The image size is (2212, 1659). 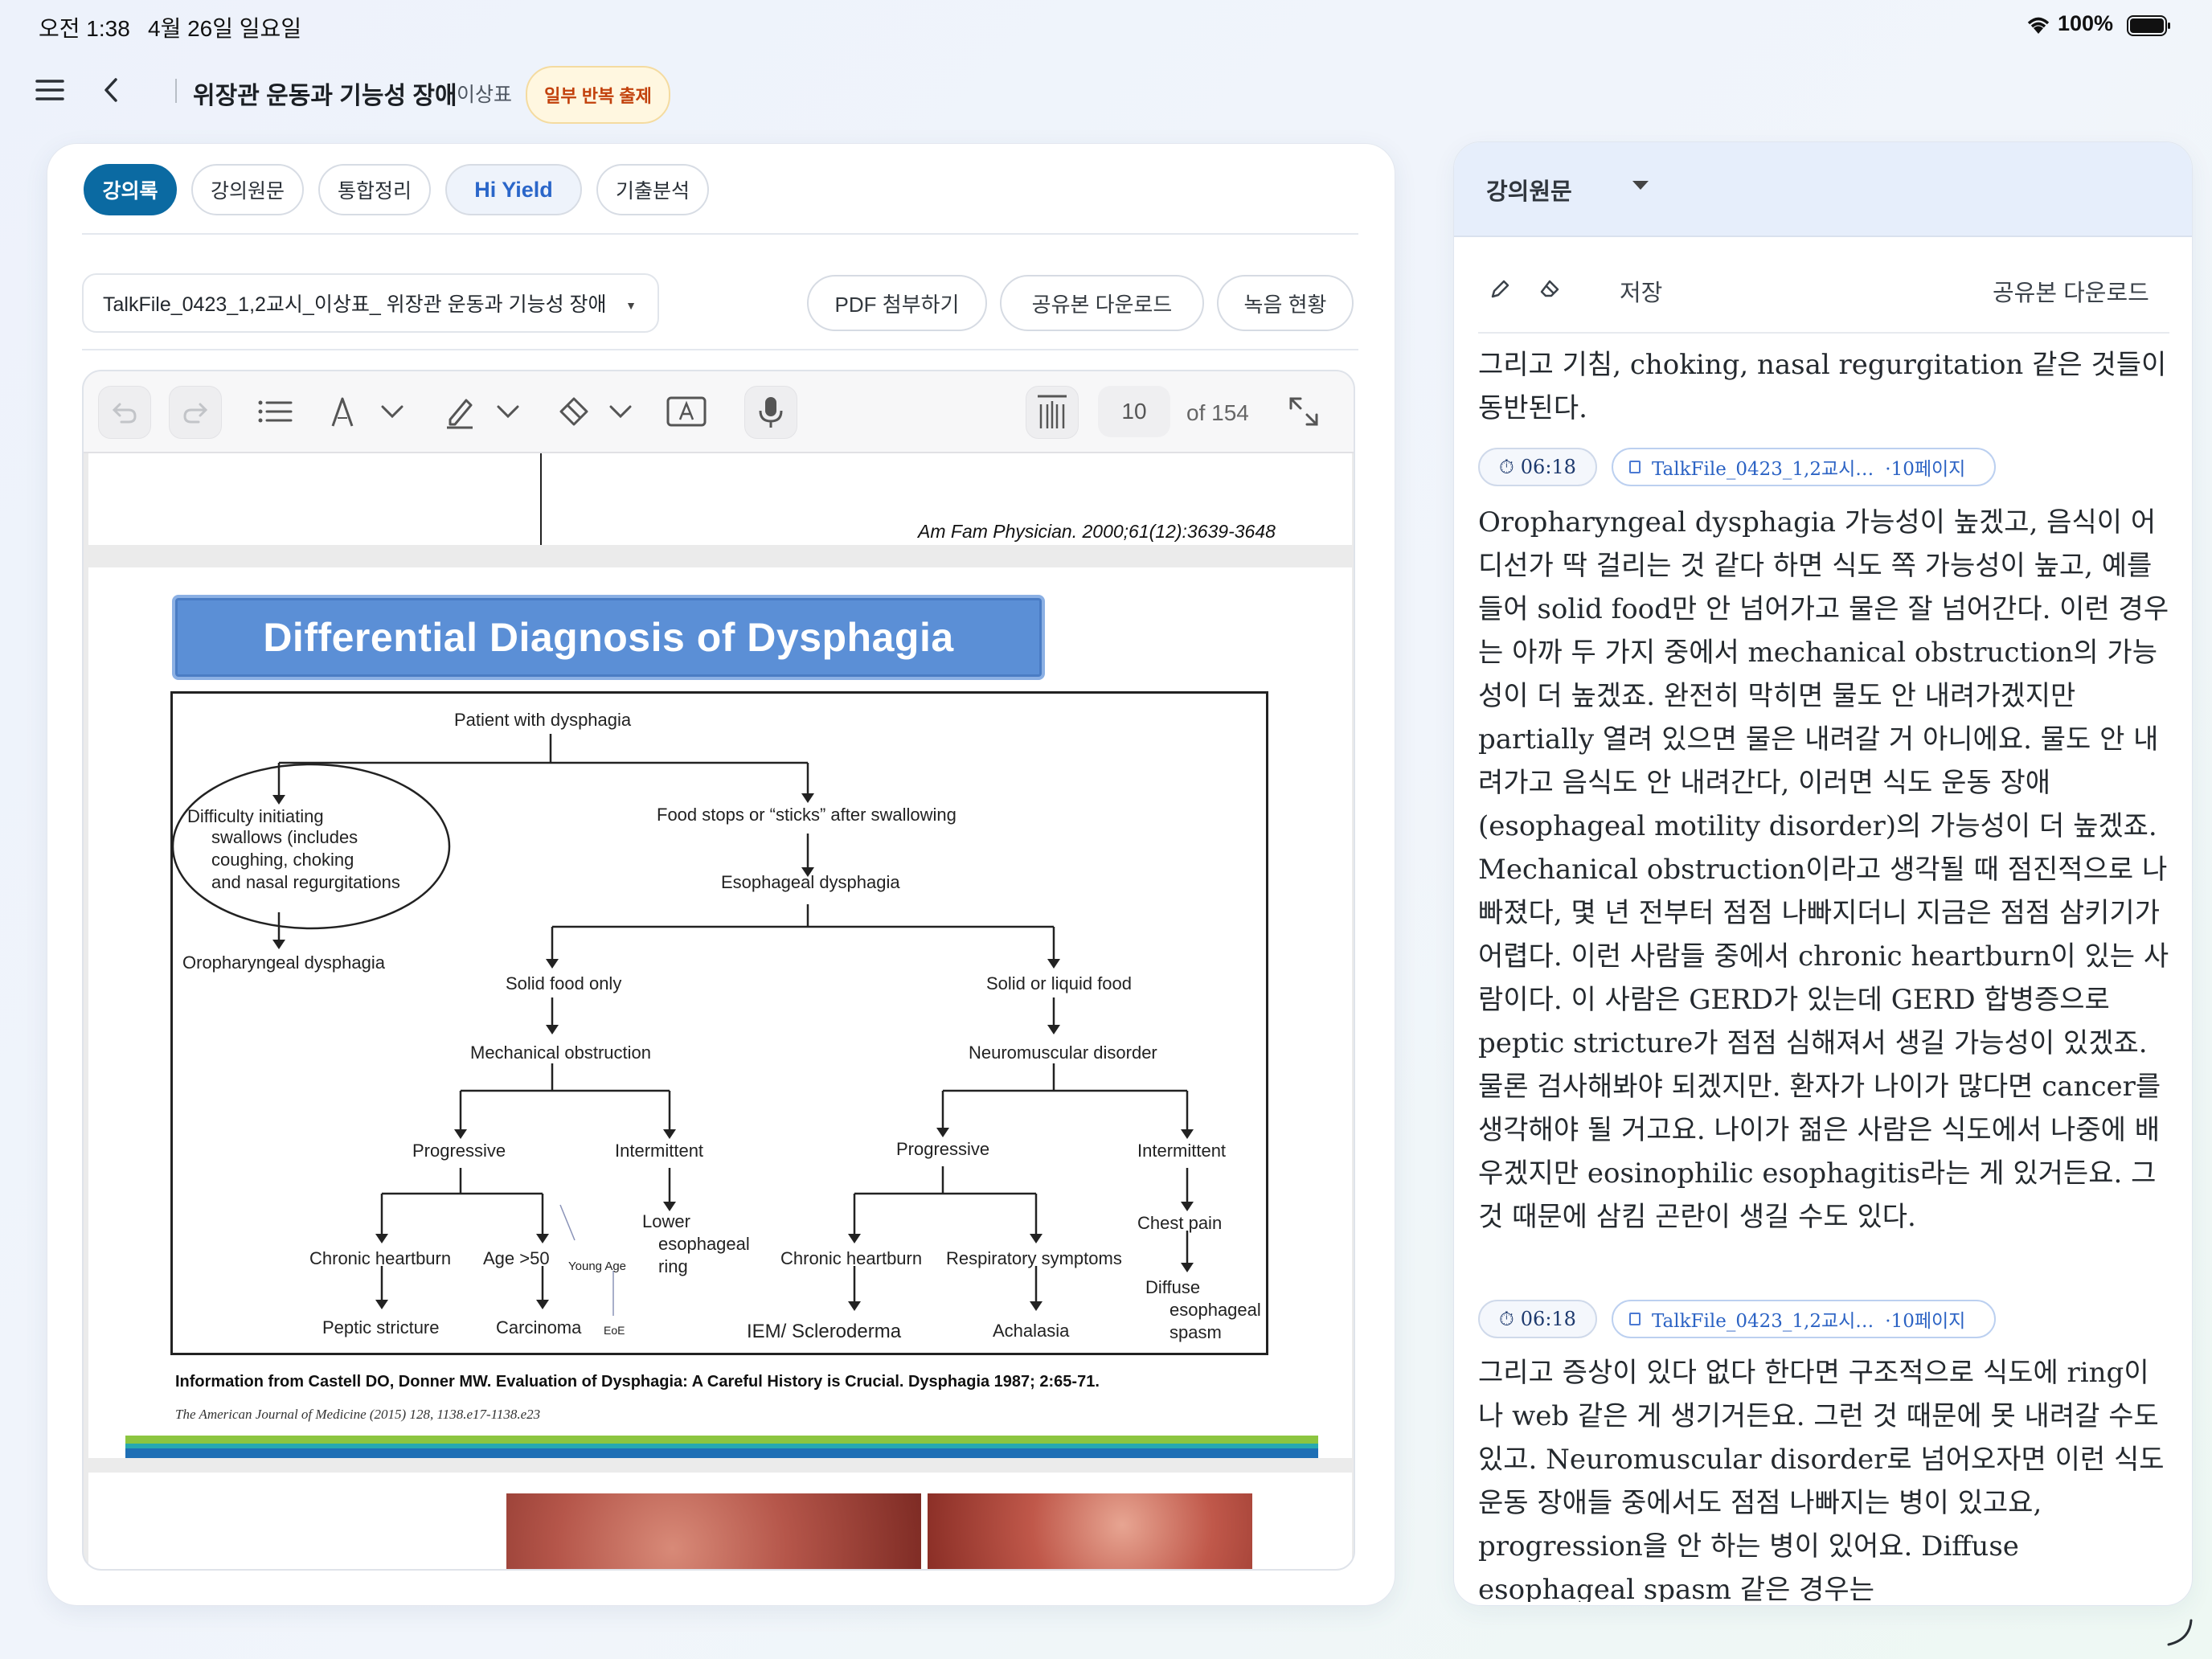 I want to click on redo-icon, so click(x=195, y=412).